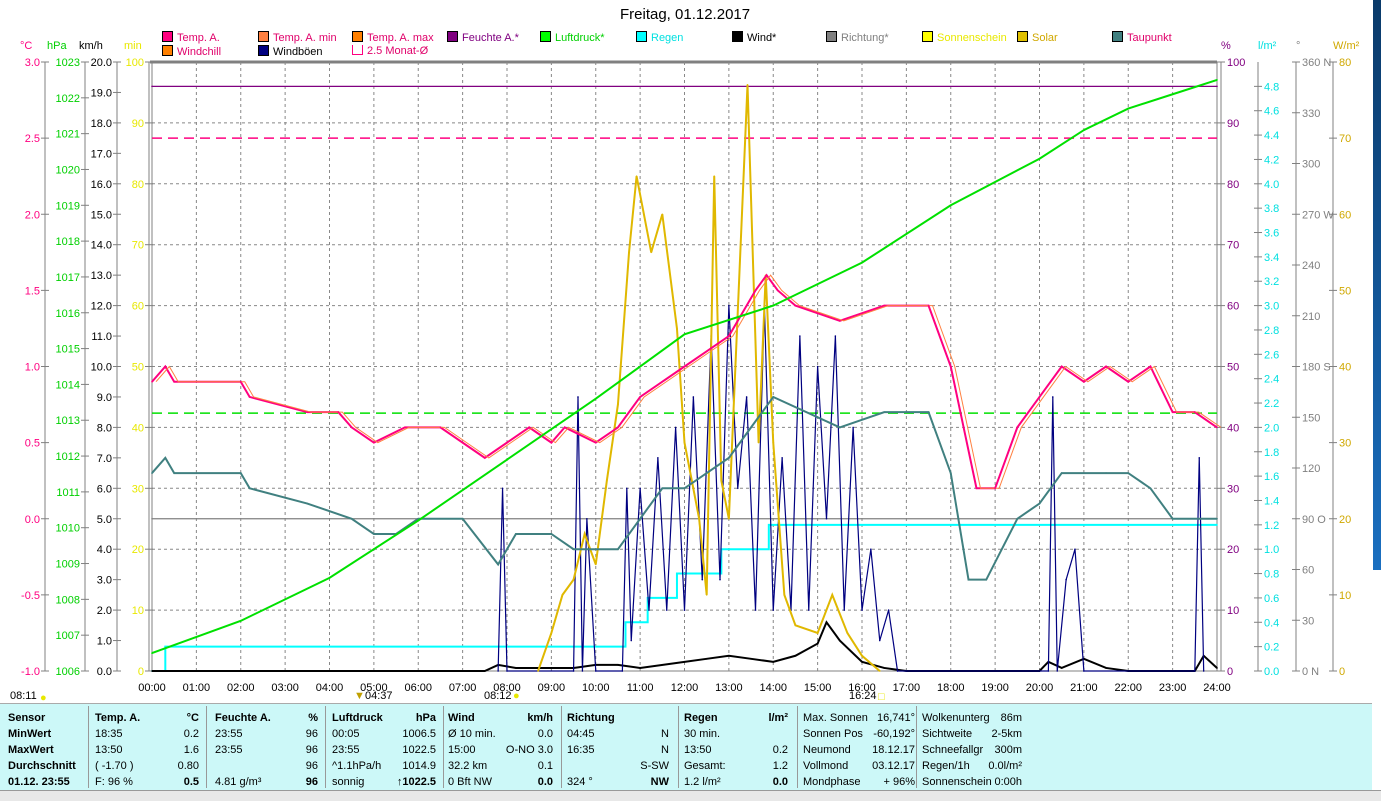 This screenshot has height=801, width=1381. I want to click on axis-press-tick-label: 1010, so click(68, 529).